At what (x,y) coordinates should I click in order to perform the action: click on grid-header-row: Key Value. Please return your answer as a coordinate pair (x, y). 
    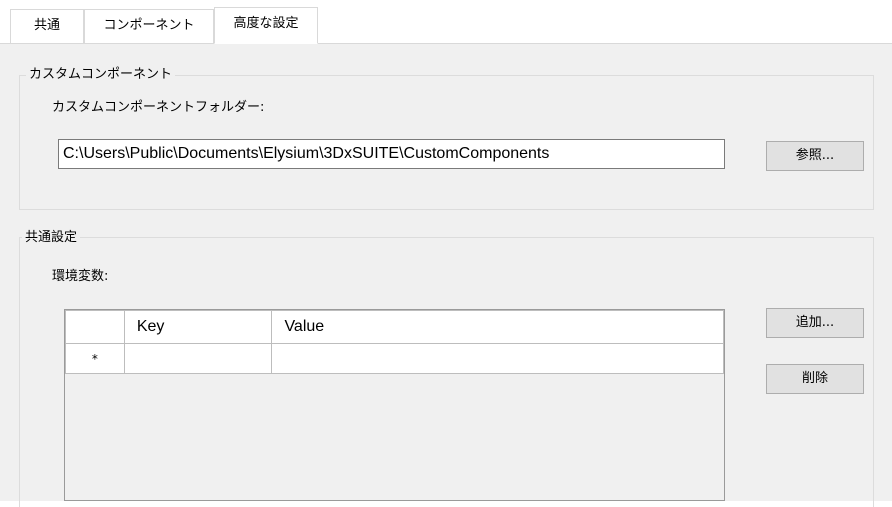
    Looking at the image, I should click on (394, 327).